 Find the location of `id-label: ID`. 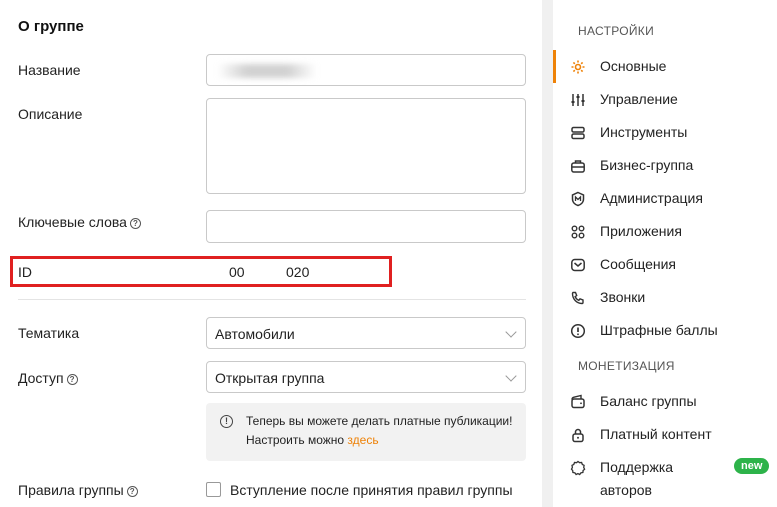

id-label: ID is located at coordinates (25, 272).